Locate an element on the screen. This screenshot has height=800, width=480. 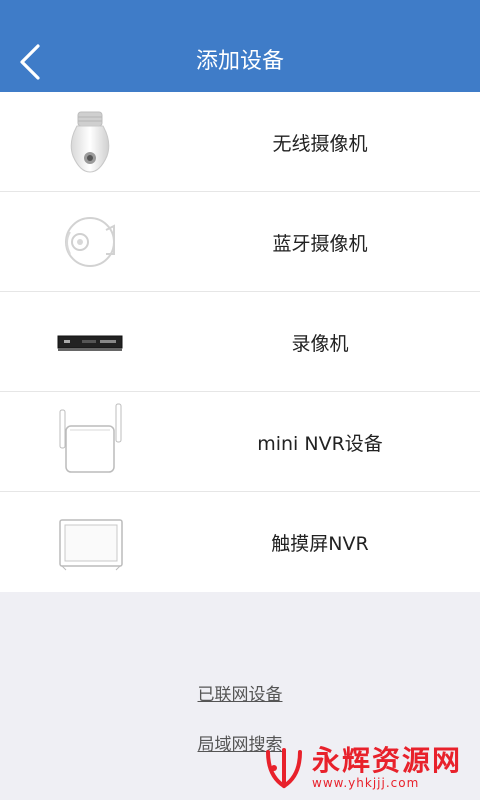
device-label-mini-nvr: mini NVR设备 is located at coordinates (320, 443).